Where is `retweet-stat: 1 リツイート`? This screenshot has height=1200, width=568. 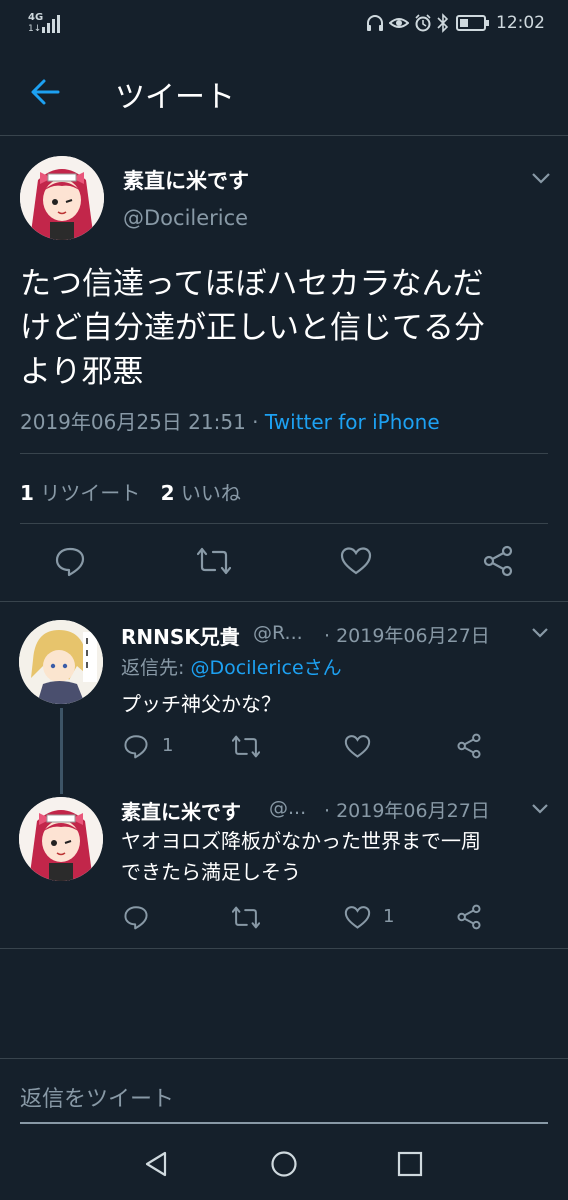 retweet-stat: 1 リツイート is located at coordinates (83, 493).